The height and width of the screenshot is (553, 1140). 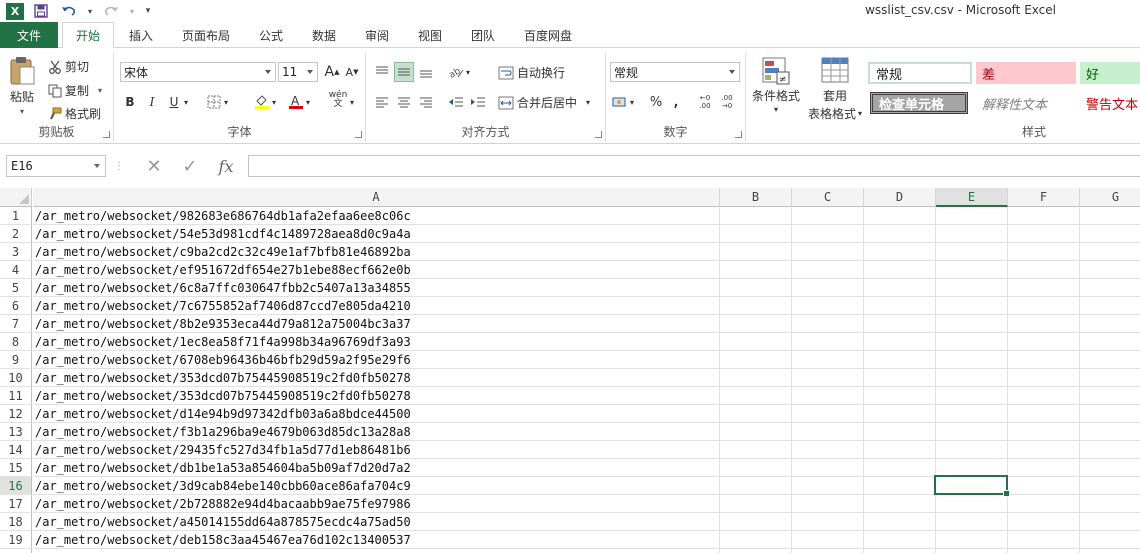 What do you see at coordinates (776, 85) in the screenshot?
I see `conditional-format-button: ≠ 条件格式 ▾` at bounding box center [776, 85].